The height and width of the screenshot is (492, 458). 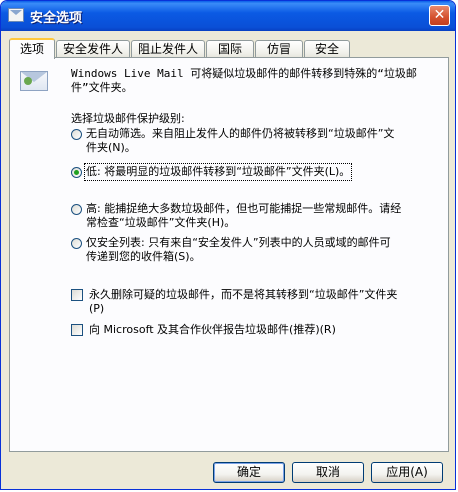 What do you see at coordinates (143, 256) in the screenshot?
I see `radio-safe-list-line-2: 传递到您的收件箱(S)。` at bounding box center [143, 256].